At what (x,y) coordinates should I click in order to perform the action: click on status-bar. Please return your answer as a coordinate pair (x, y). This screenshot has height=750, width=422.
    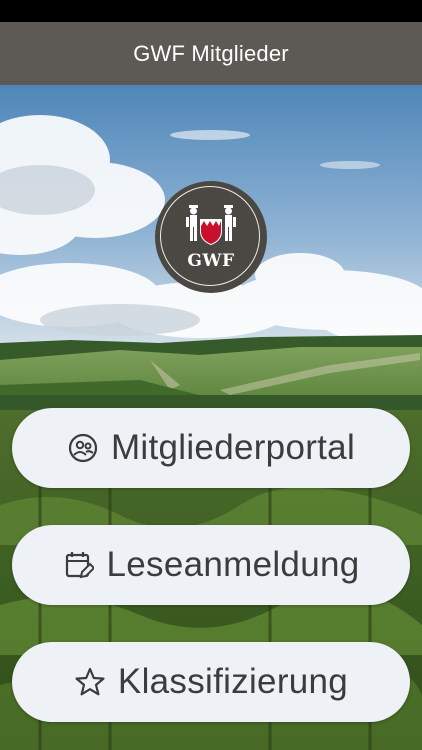
    Looking at the image, I should click on (211, 11).